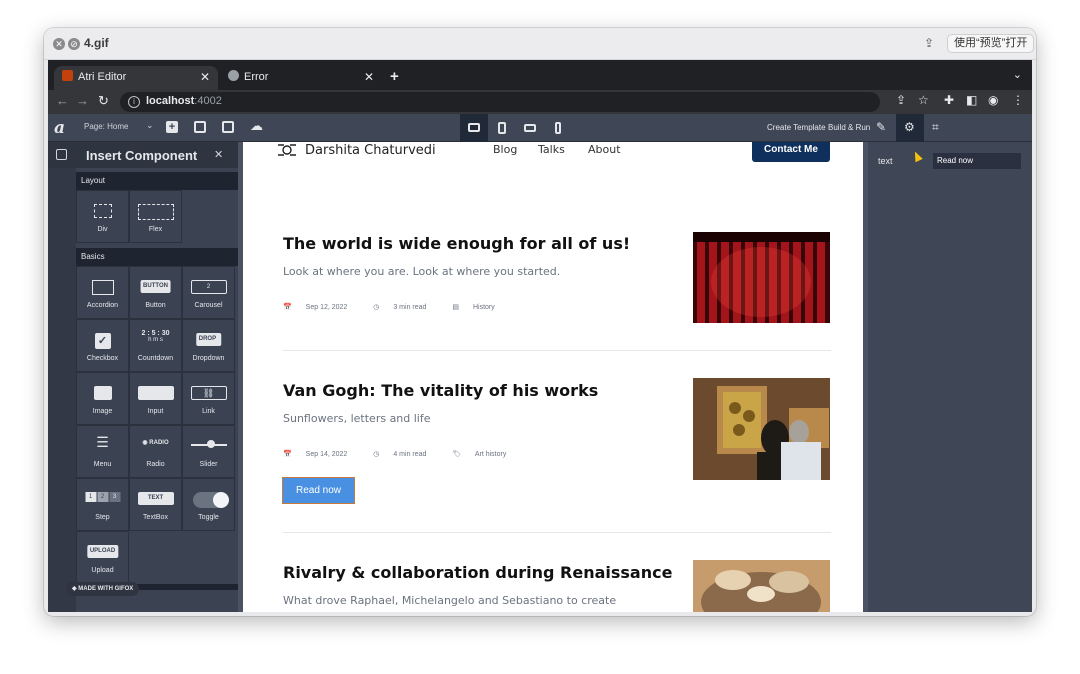 The height and width of the screenshot is (674, 1080). Describe the element at coordinates (114, 497) in the screenshot. I see `step-3: 3` at that location.